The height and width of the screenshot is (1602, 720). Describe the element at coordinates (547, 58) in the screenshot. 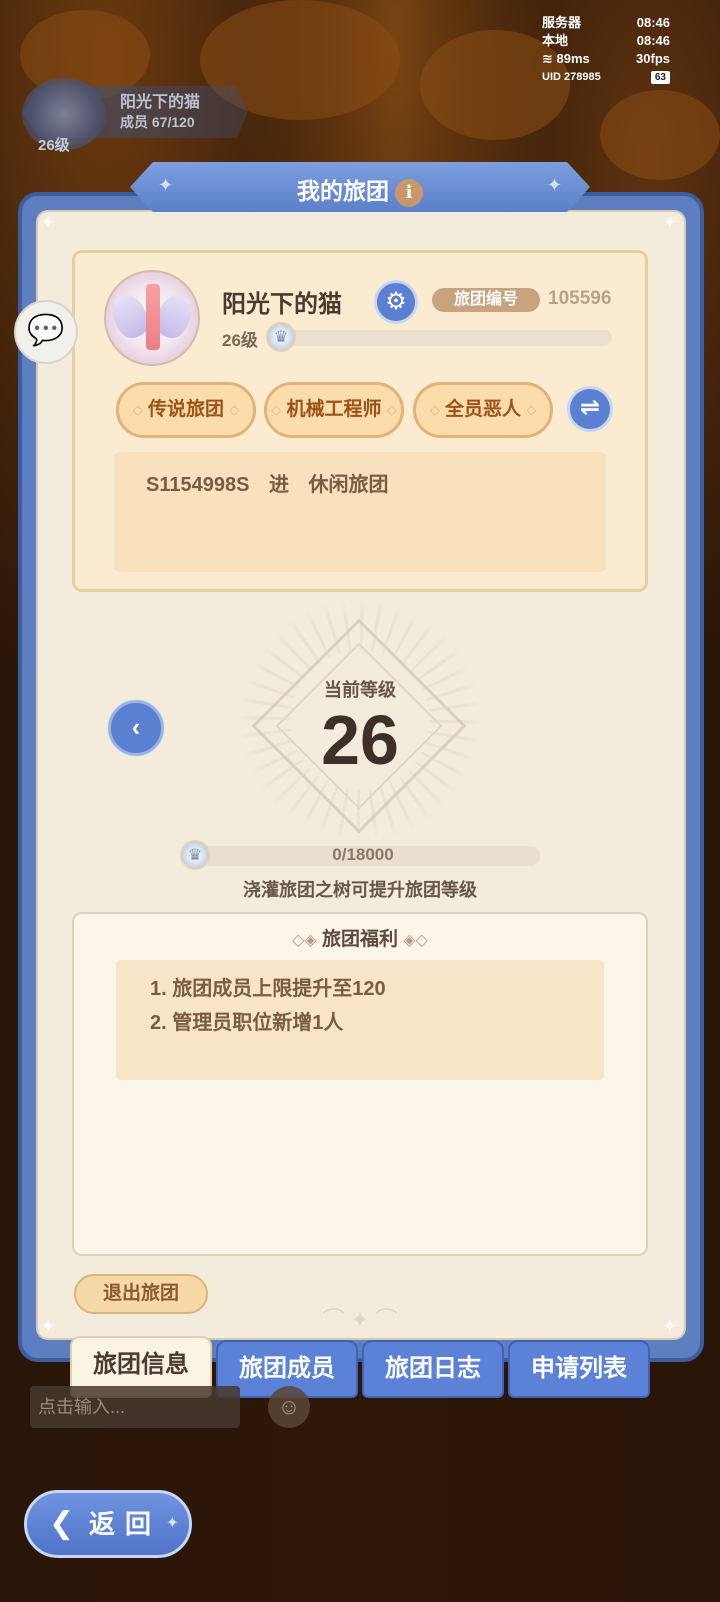

I see `wifi-icon: ≋` at that location.